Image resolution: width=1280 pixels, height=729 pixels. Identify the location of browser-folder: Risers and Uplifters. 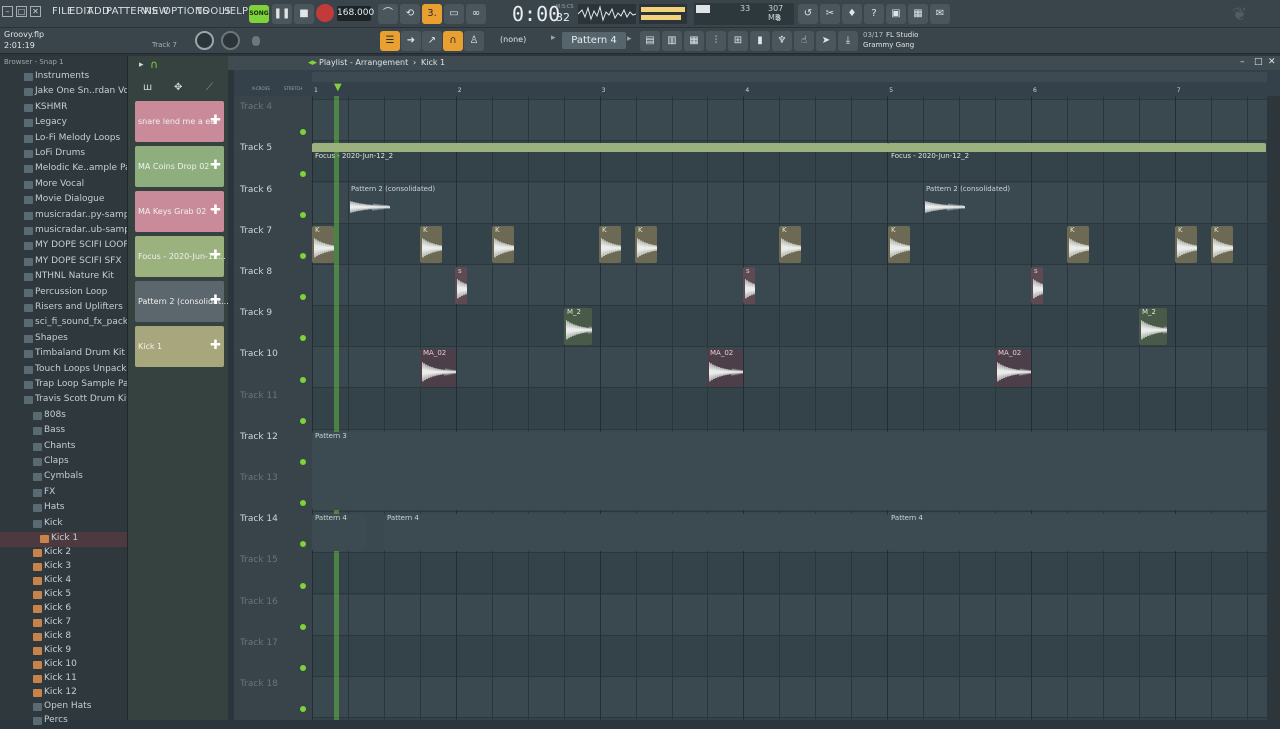
(63, 308).